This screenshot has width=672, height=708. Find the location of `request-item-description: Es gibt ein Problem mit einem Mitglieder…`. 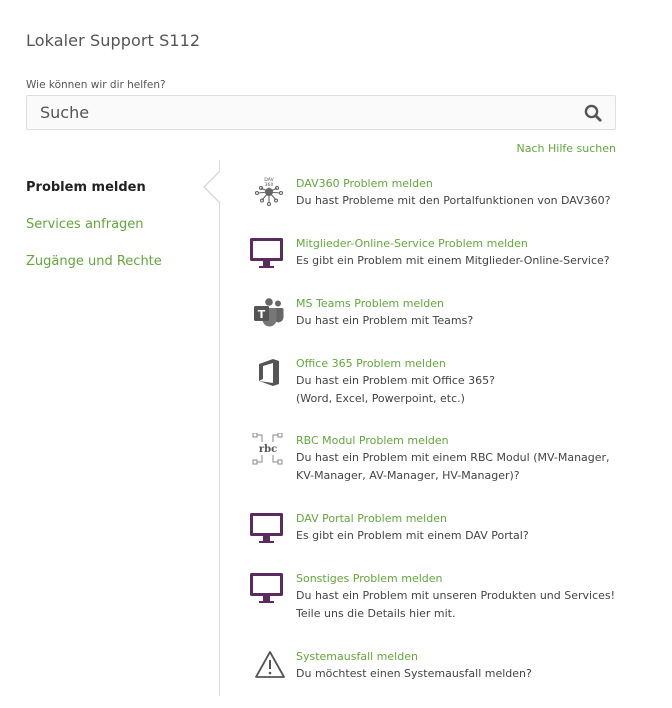

request-item-description: Es gibt ein Problem mit einem Mitglieder… is located at coordinates (453, 260).